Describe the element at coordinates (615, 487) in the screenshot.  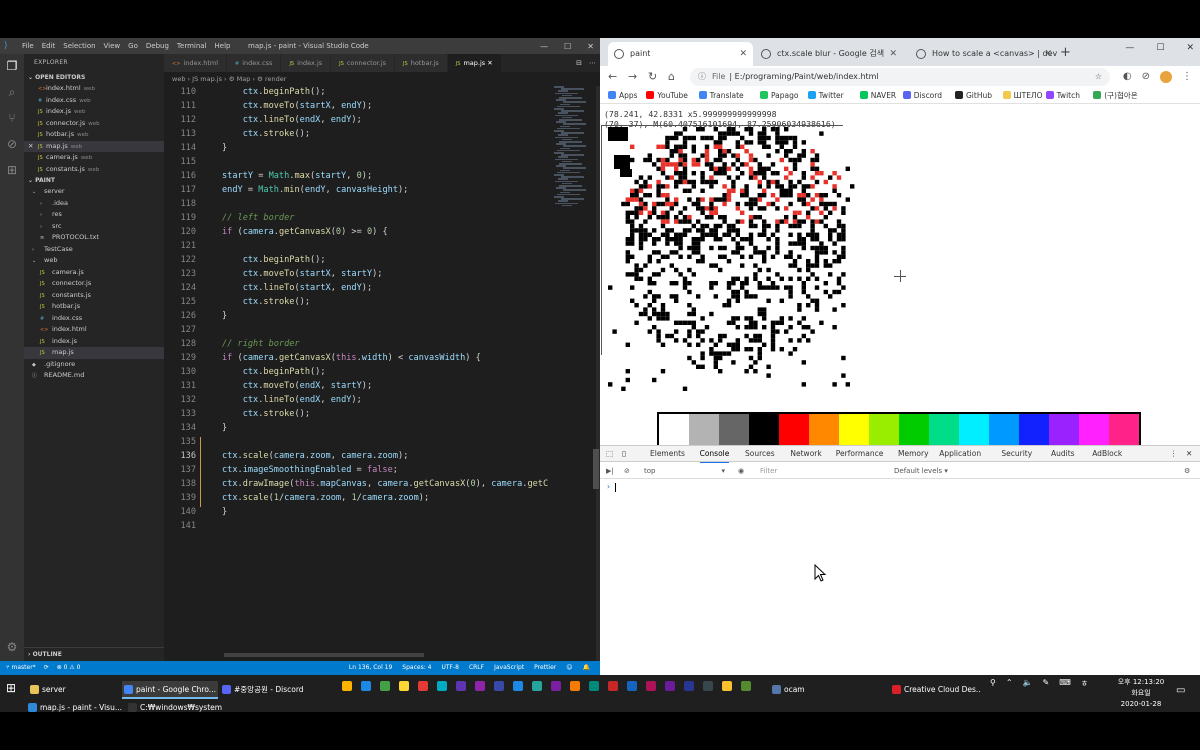
I see `console-input` at that location.